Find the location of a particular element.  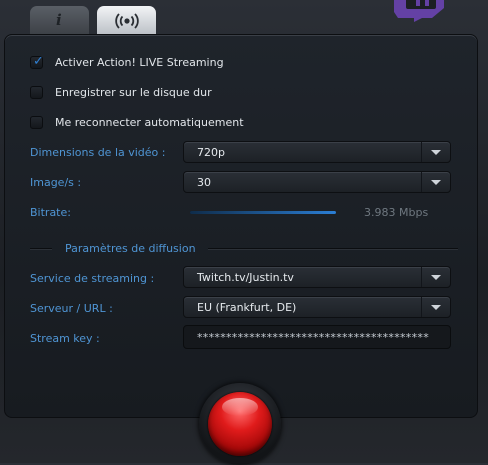

info-icon: i is located at coordinates (59, 20).